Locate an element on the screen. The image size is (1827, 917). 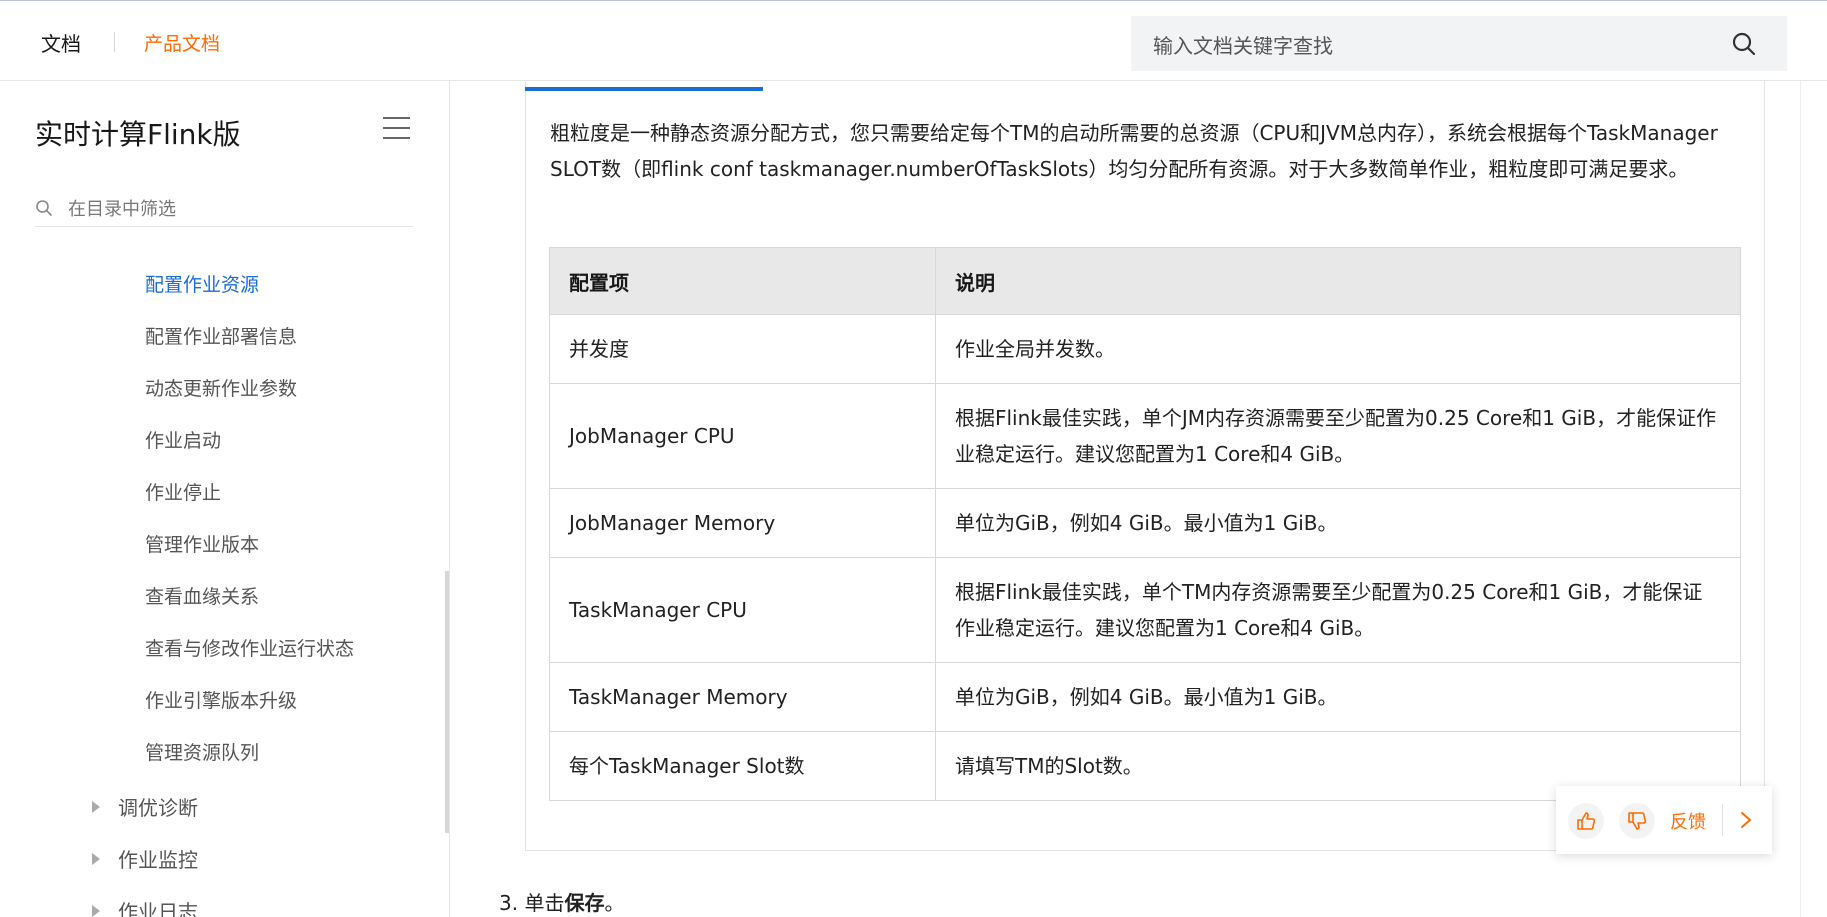
thumbs-down-button is located at coordinates (1637, 821).